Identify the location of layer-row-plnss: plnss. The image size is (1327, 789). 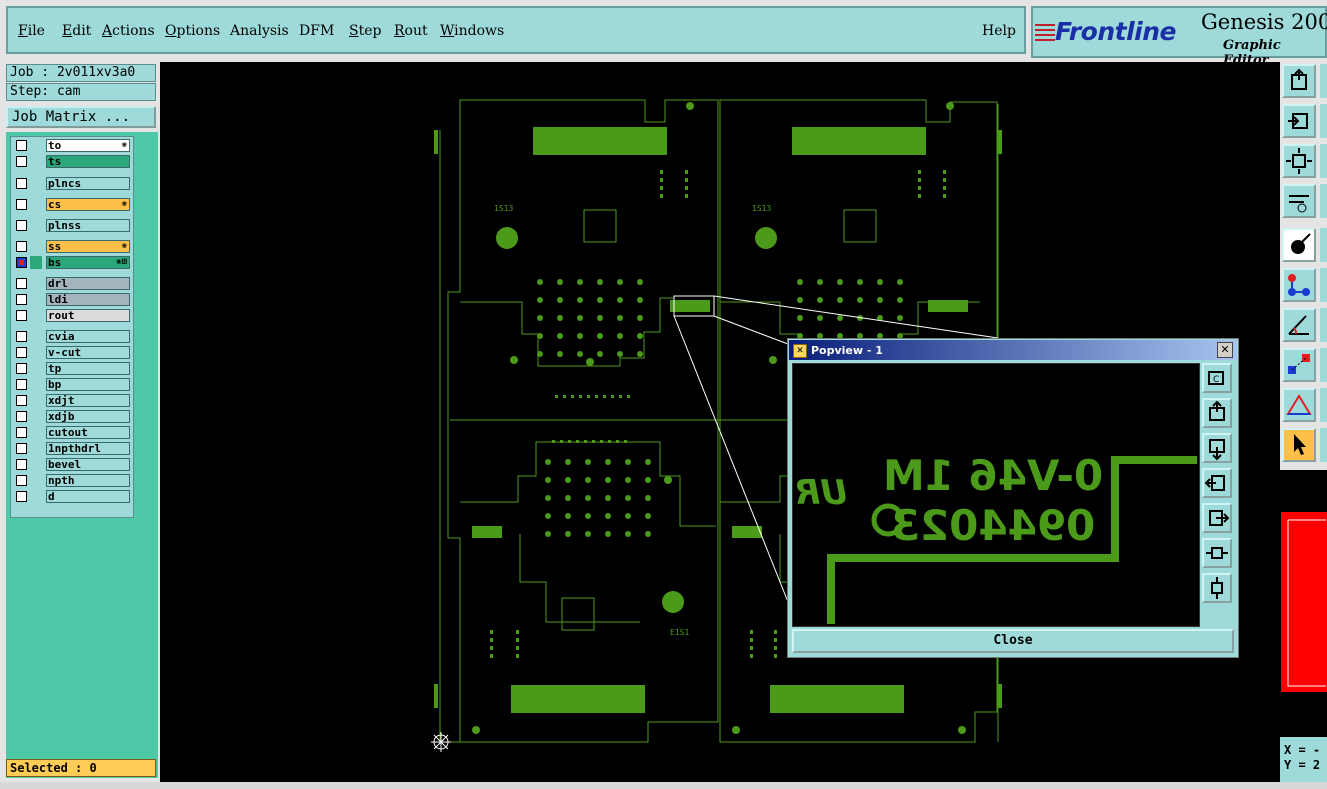
(73, 226).